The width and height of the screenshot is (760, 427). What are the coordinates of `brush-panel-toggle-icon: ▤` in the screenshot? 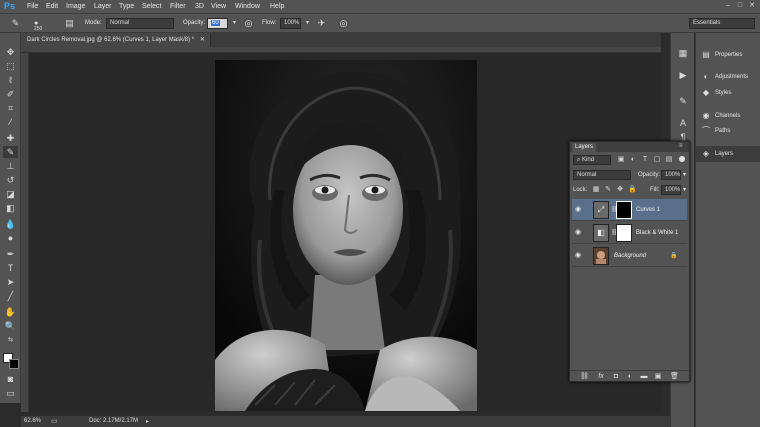 It's located at (69, 23).